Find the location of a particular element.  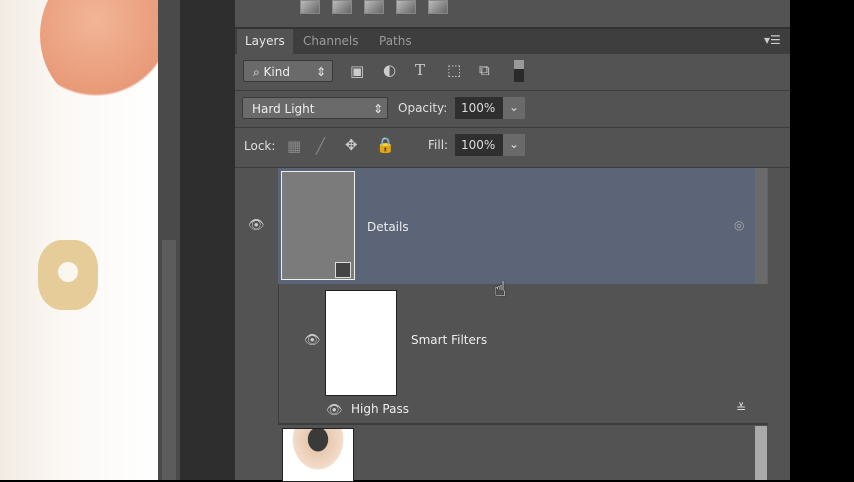

filter-toggle-switch is located at coordinates (519, 71).